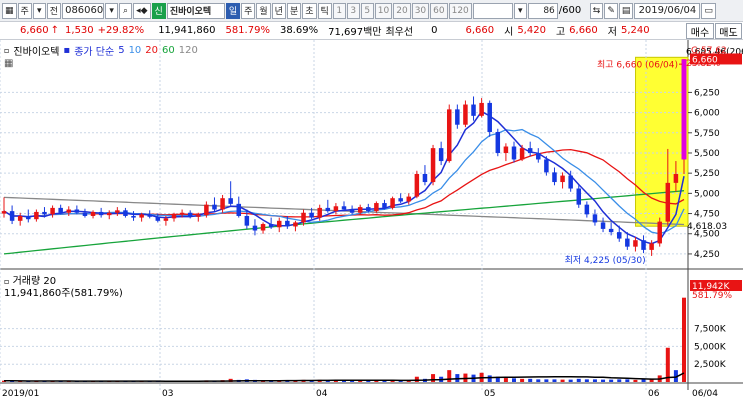 The height and width of the screenshot is (403, 743). What do you see at coordinates (278, 10) in the screenshot?
I see `tab-year: 년` at bounding box center [278, 10].